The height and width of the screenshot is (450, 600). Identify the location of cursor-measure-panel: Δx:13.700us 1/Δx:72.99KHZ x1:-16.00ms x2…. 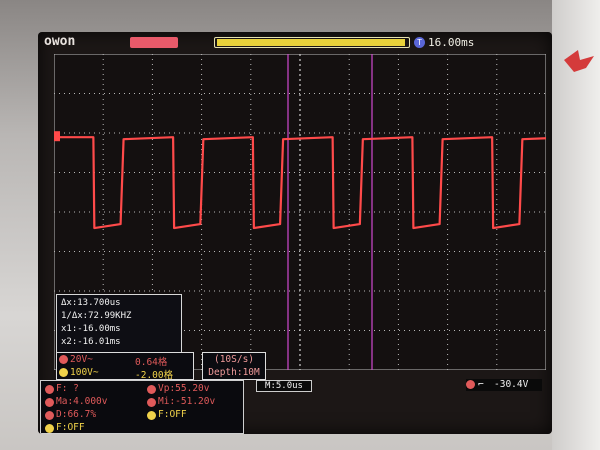
(119, 325).